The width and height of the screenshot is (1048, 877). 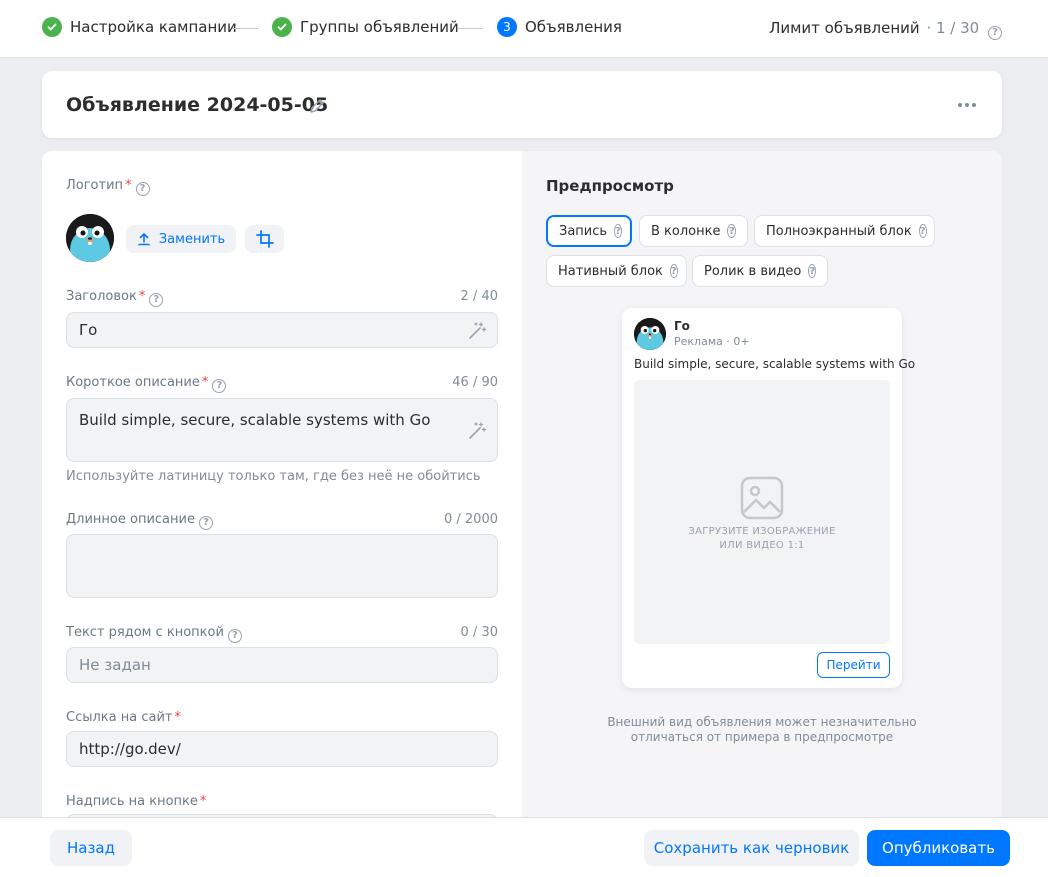 I want to click on publish-button: Опубликовать, so click(x=938, y=848).